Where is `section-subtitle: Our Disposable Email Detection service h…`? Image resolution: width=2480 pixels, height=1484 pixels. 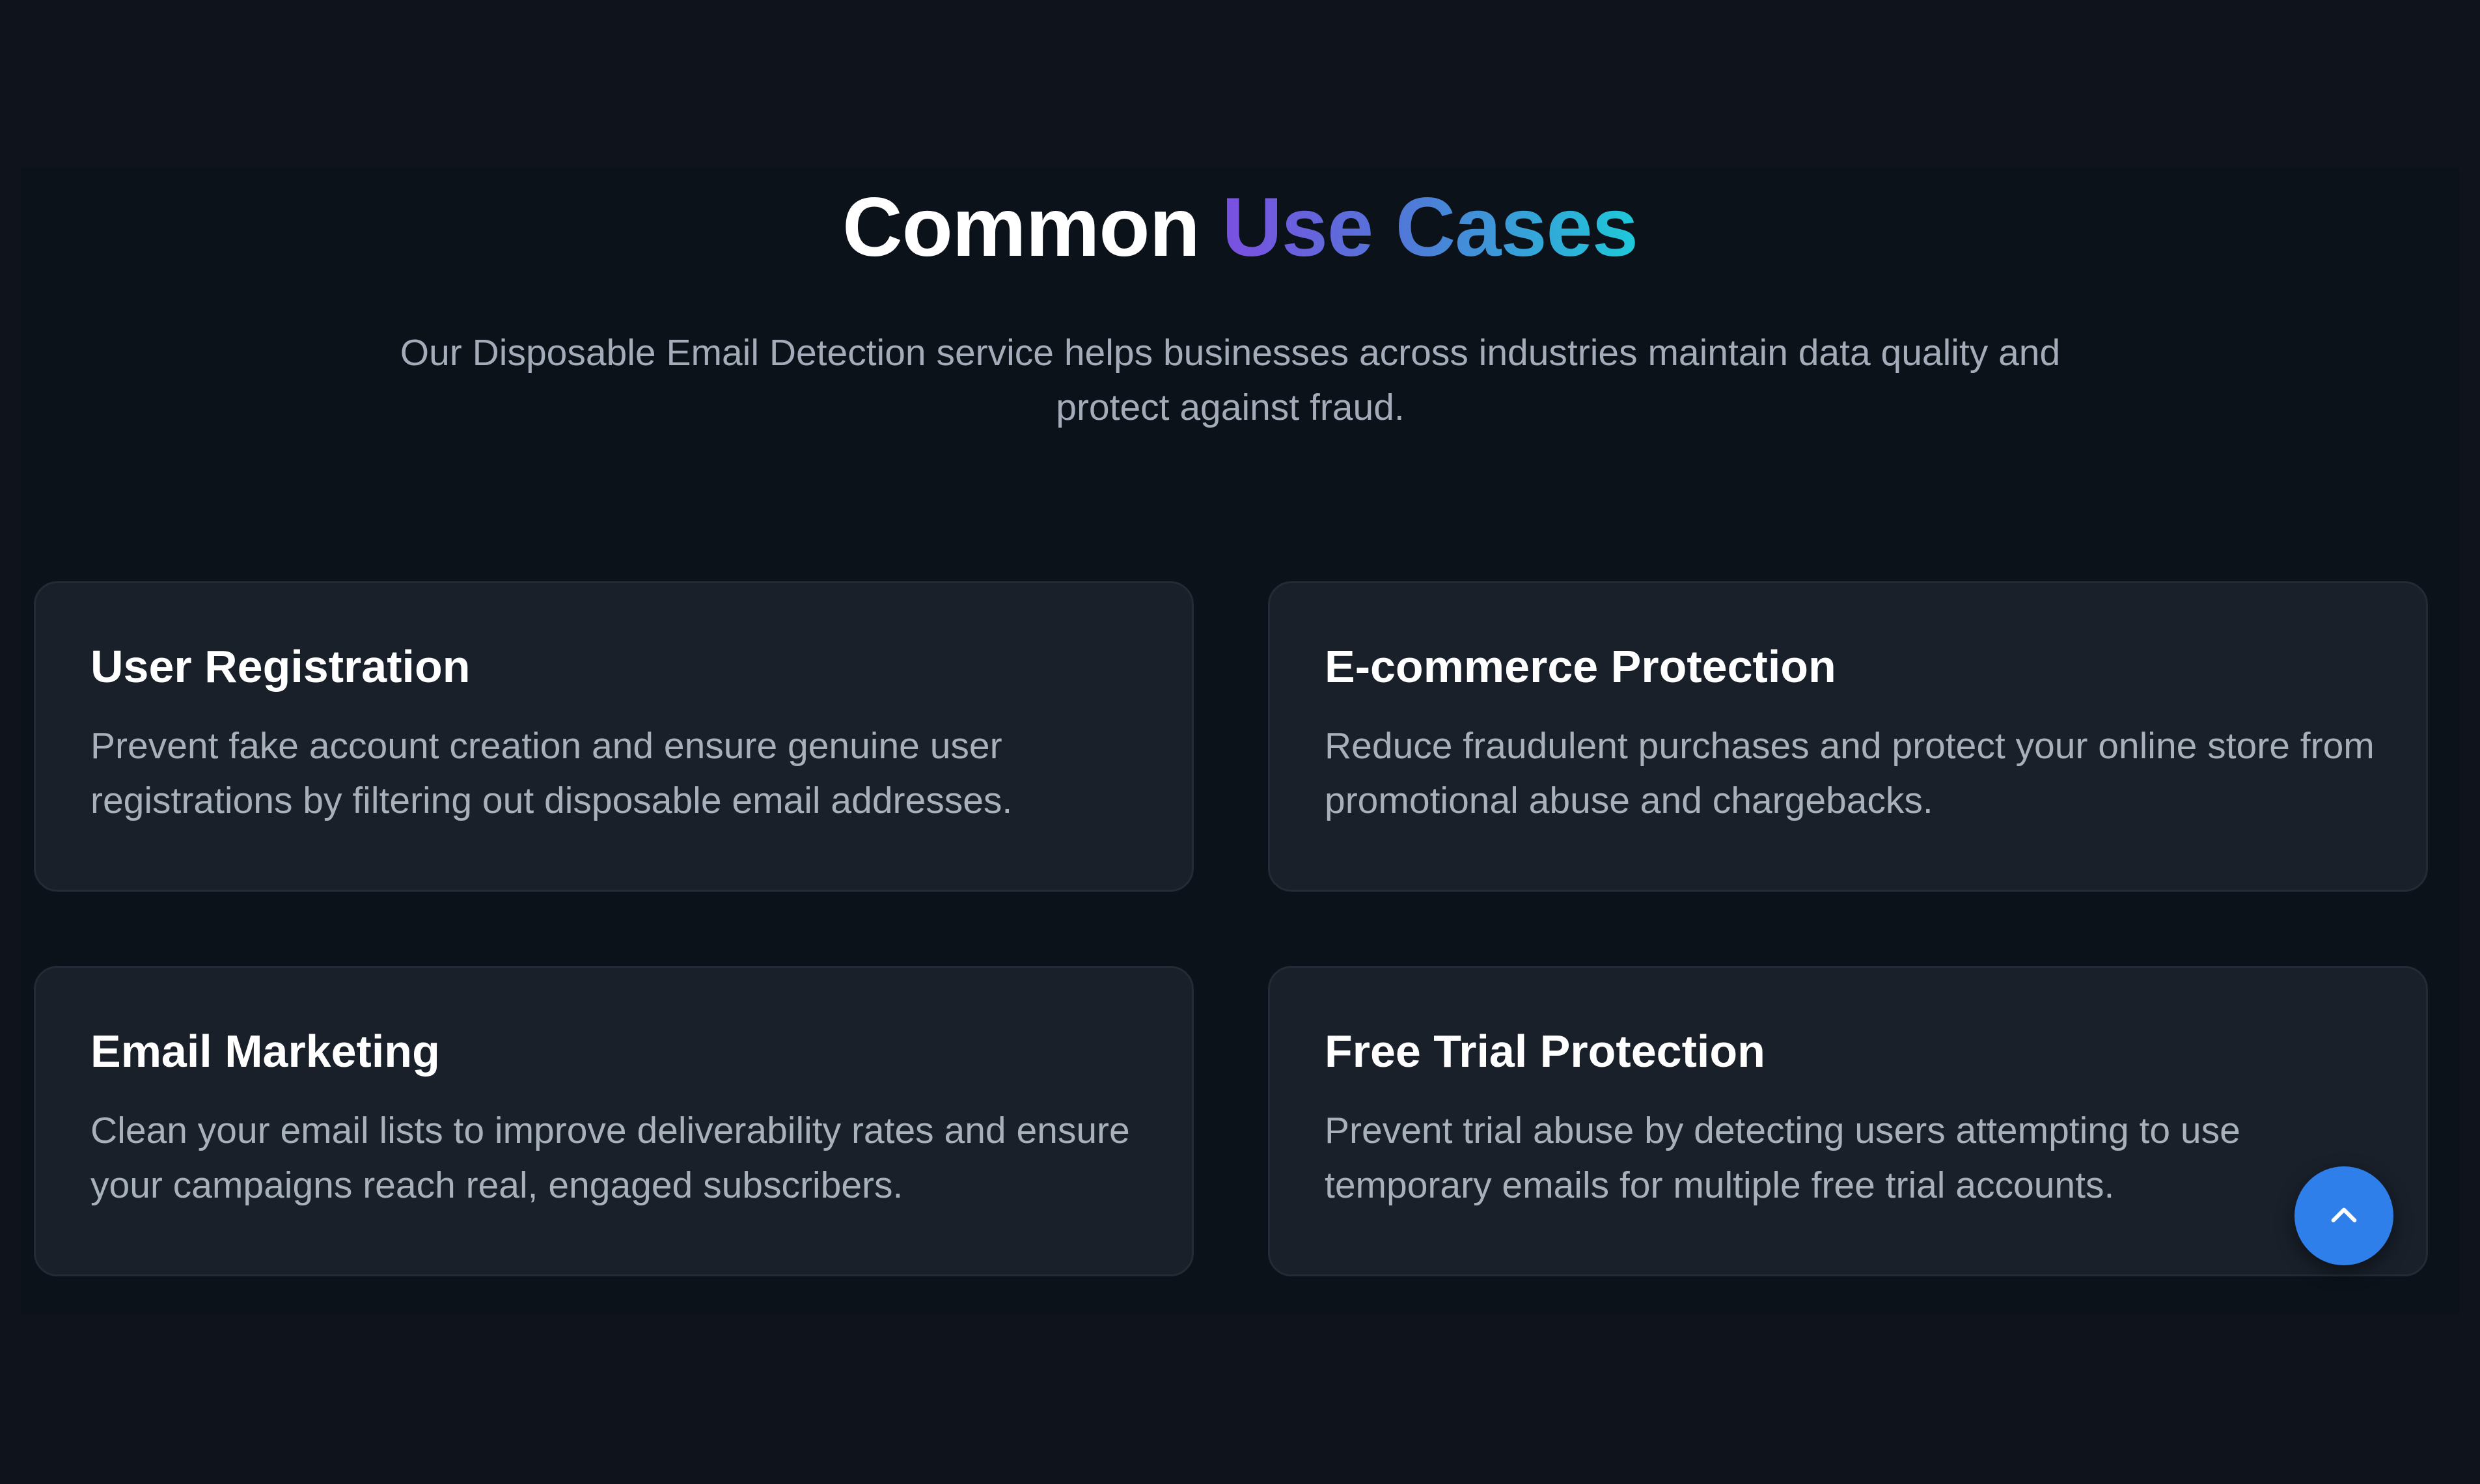
section-subtitle: Our Disposable Email Detection service h… is located at coordinates (1230, 380).